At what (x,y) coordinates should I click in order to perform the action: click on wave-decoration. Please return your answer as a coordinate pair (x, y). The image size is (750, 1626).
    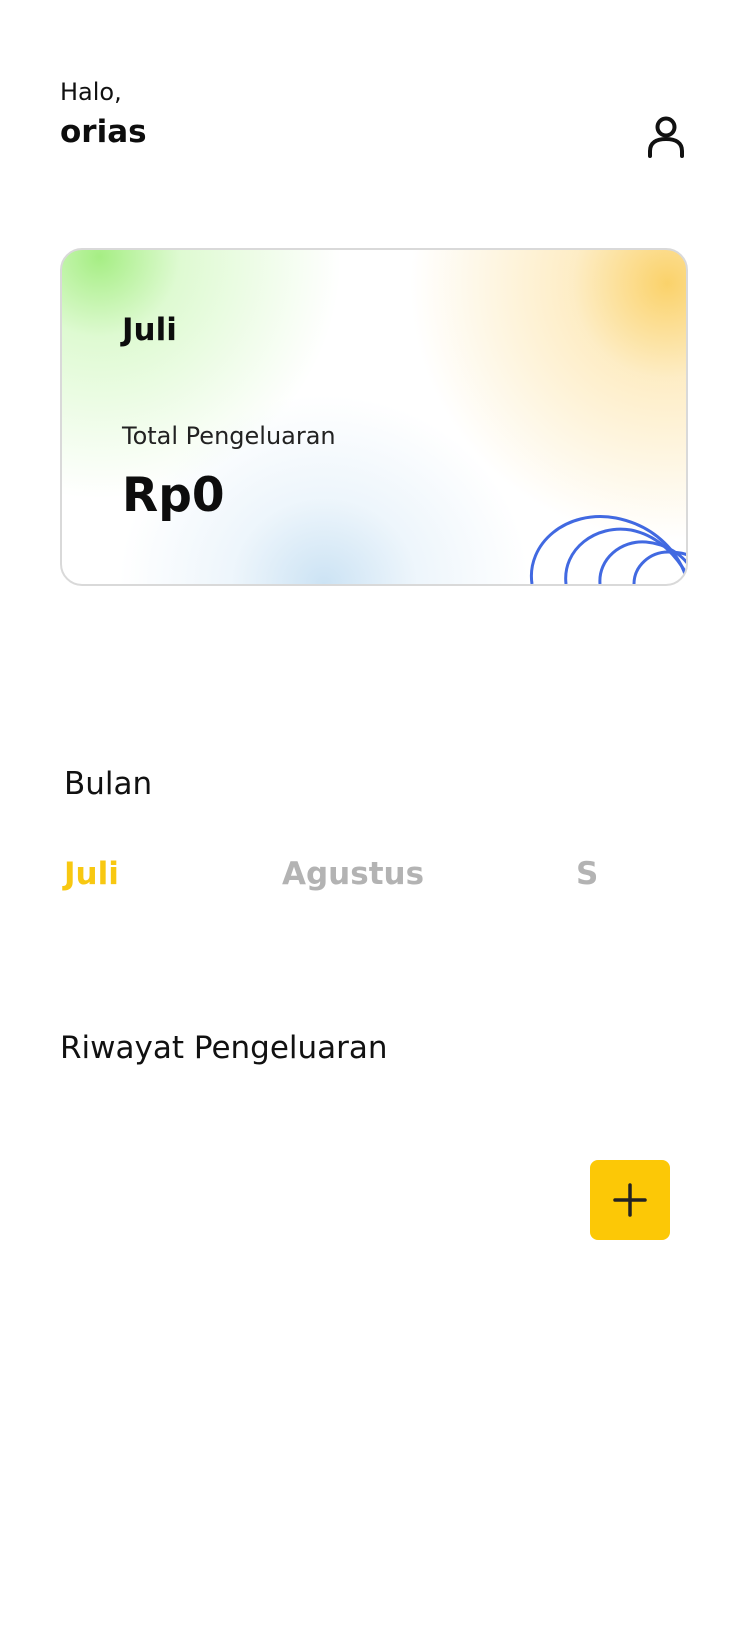
    Looking at the image, I should click on (607, 549).